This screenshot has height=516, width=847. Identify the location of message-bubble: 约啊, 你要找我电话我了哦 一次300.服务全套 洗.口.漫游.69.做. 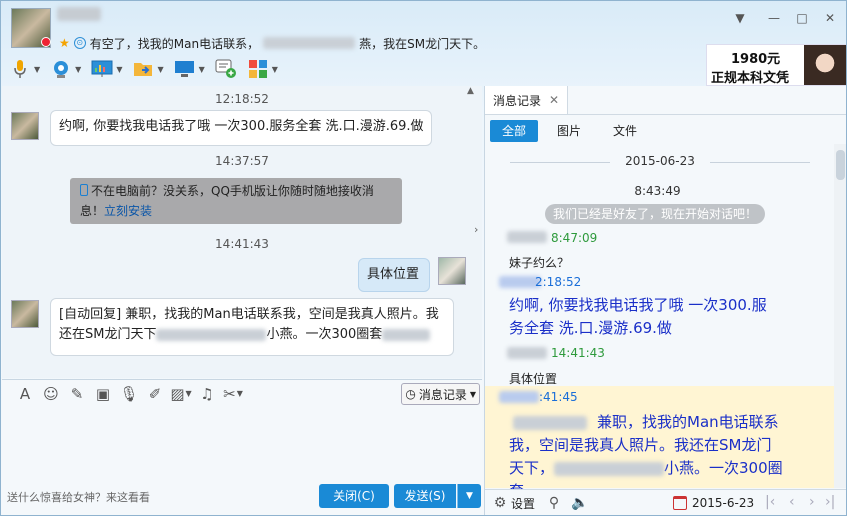
(241, 128).